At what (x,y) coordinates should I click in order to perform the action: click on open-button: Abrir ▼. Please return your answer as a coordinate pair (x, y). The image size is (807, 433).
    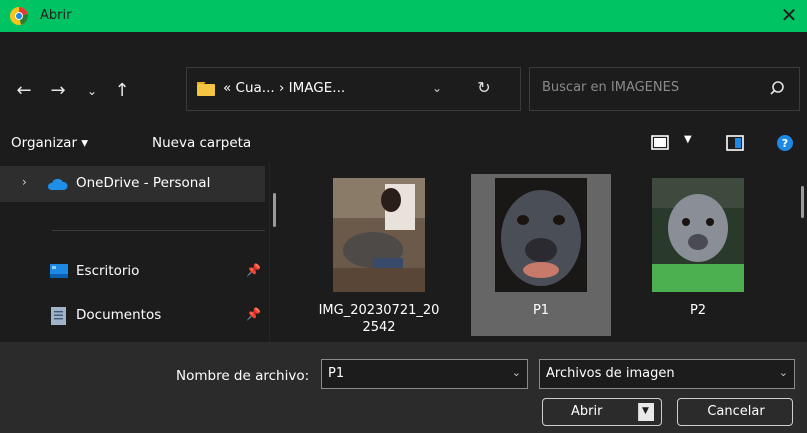
    Looking at the image, I should click on (602, 412).